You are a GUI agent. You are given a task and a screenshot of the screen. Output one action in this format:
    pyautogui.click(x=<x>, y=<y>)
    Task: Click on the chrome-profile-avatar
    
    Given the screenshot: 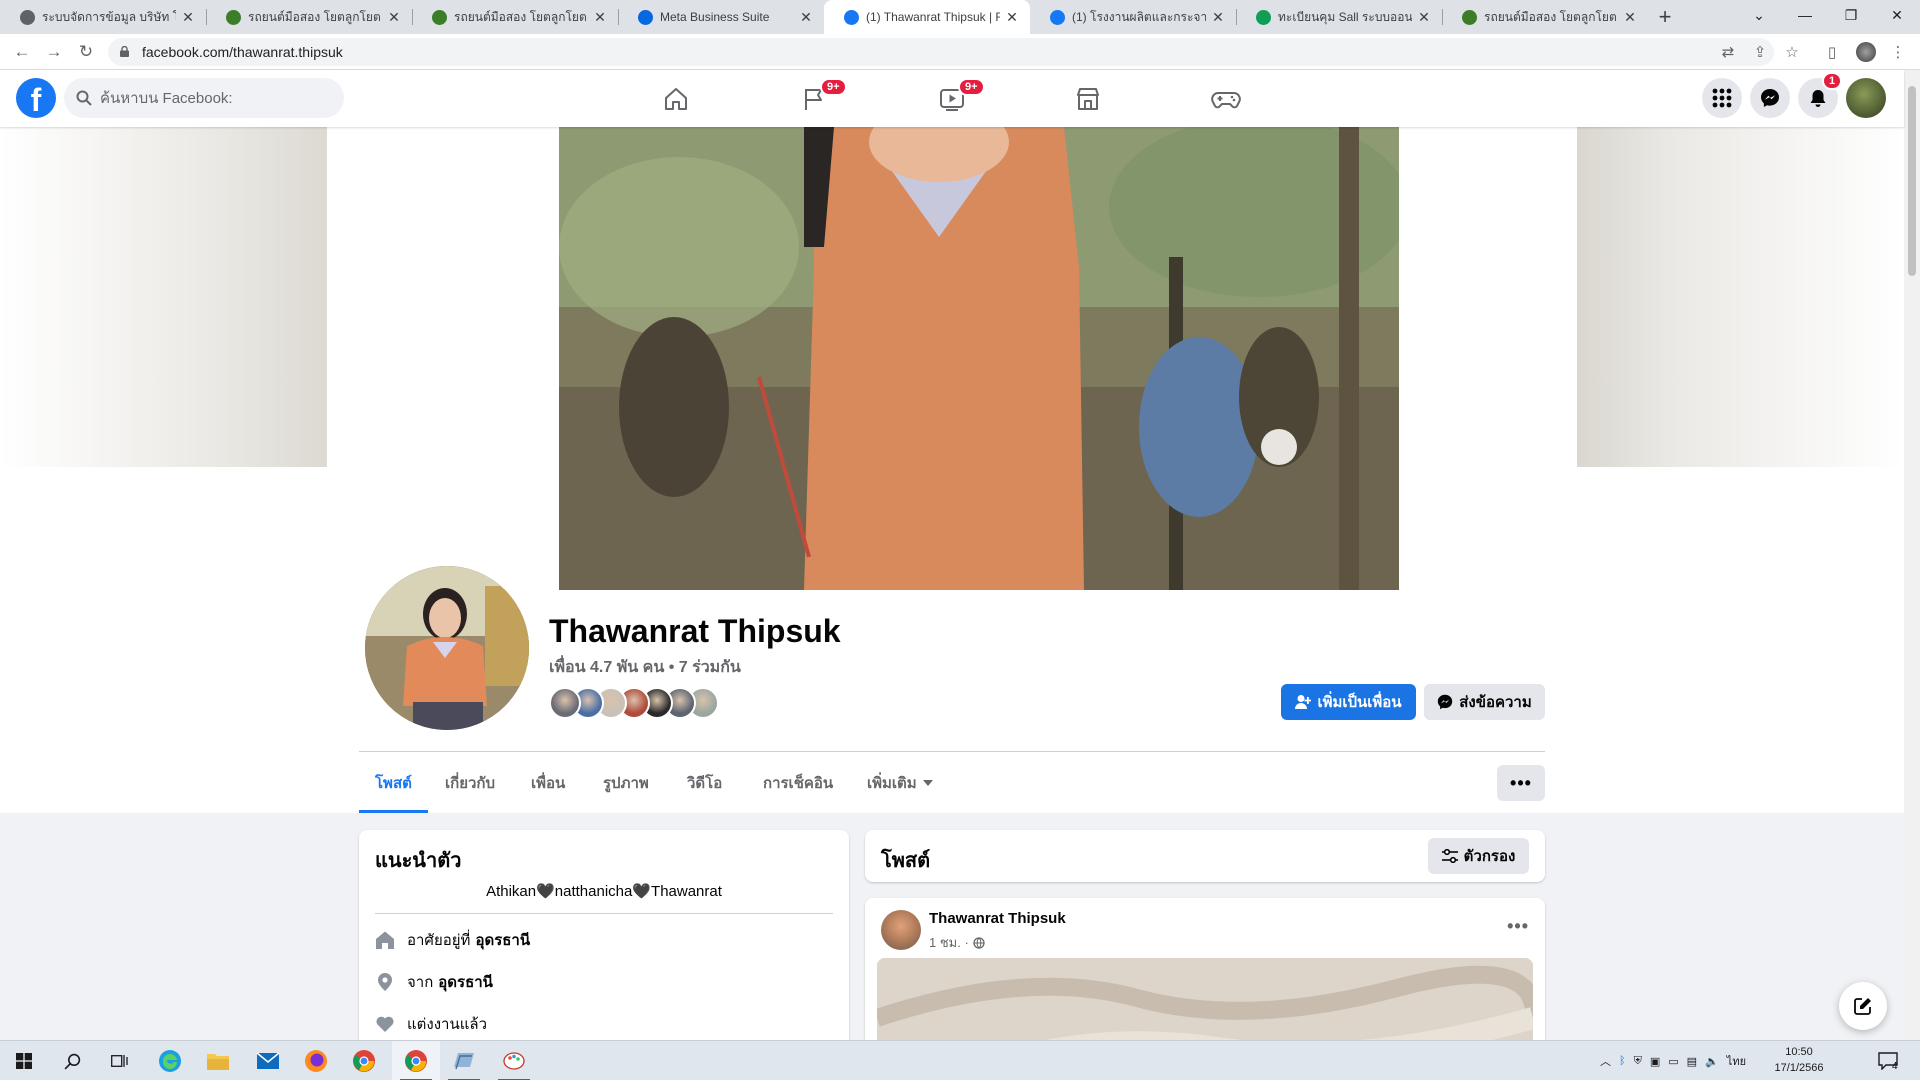 What is the action you would take?
    pyautogui.click(x=1866, y=52)
    